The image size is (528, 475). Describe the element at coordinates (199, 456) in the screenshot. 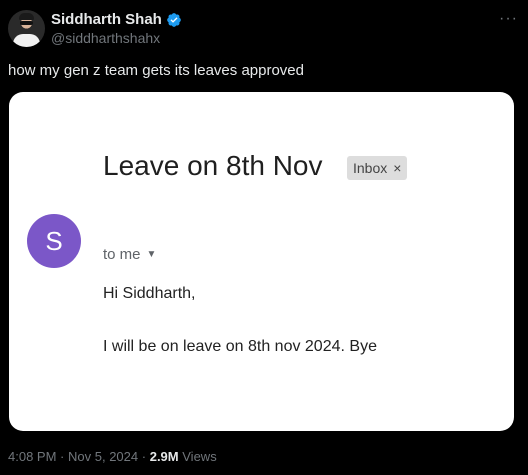

I see `views-label: Views` at that location.